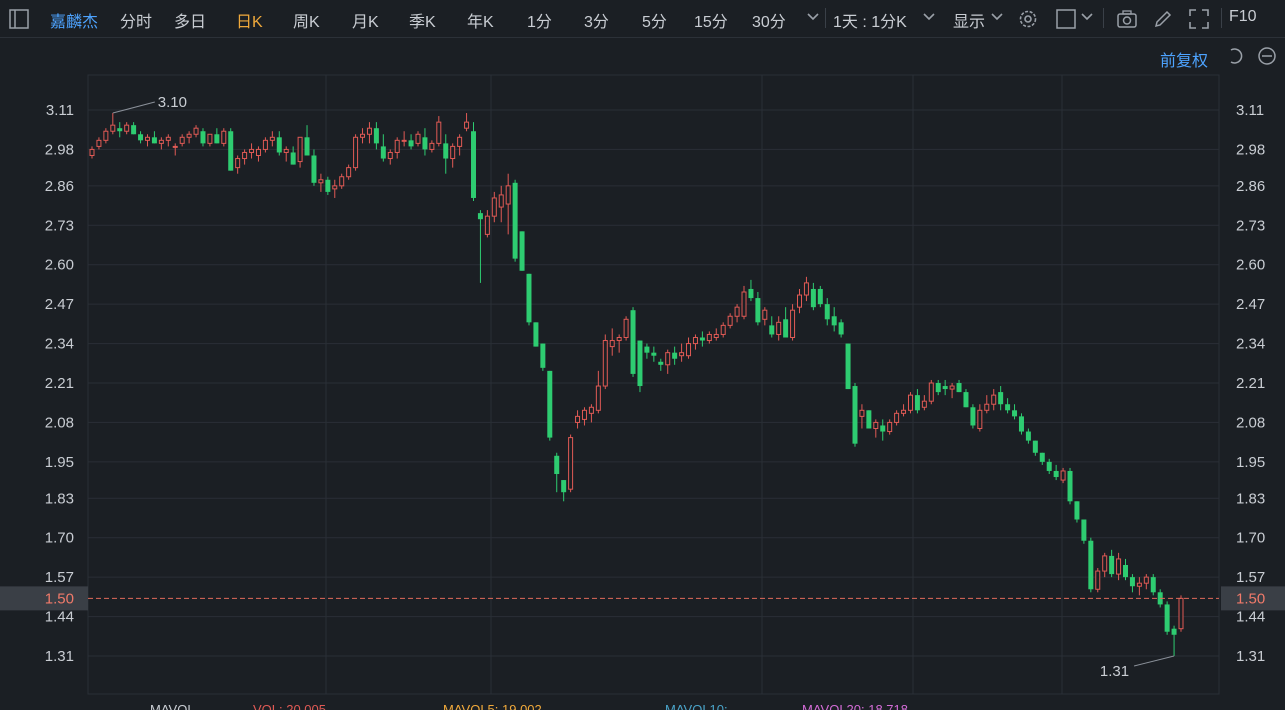 The height and width of the screenshot is (710, 1285). I want to click on y-tick-label-right: 1.31, so click(1250, 656).